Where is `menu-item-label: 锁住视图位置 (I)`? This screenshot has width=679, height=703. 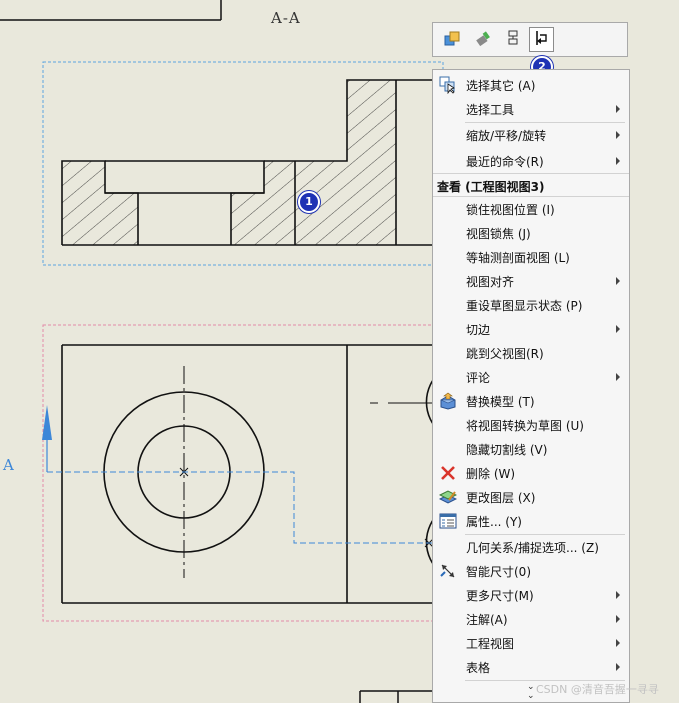 menu-item-label: 锁住视图位置 (I) is located at coordinates (510, 209).